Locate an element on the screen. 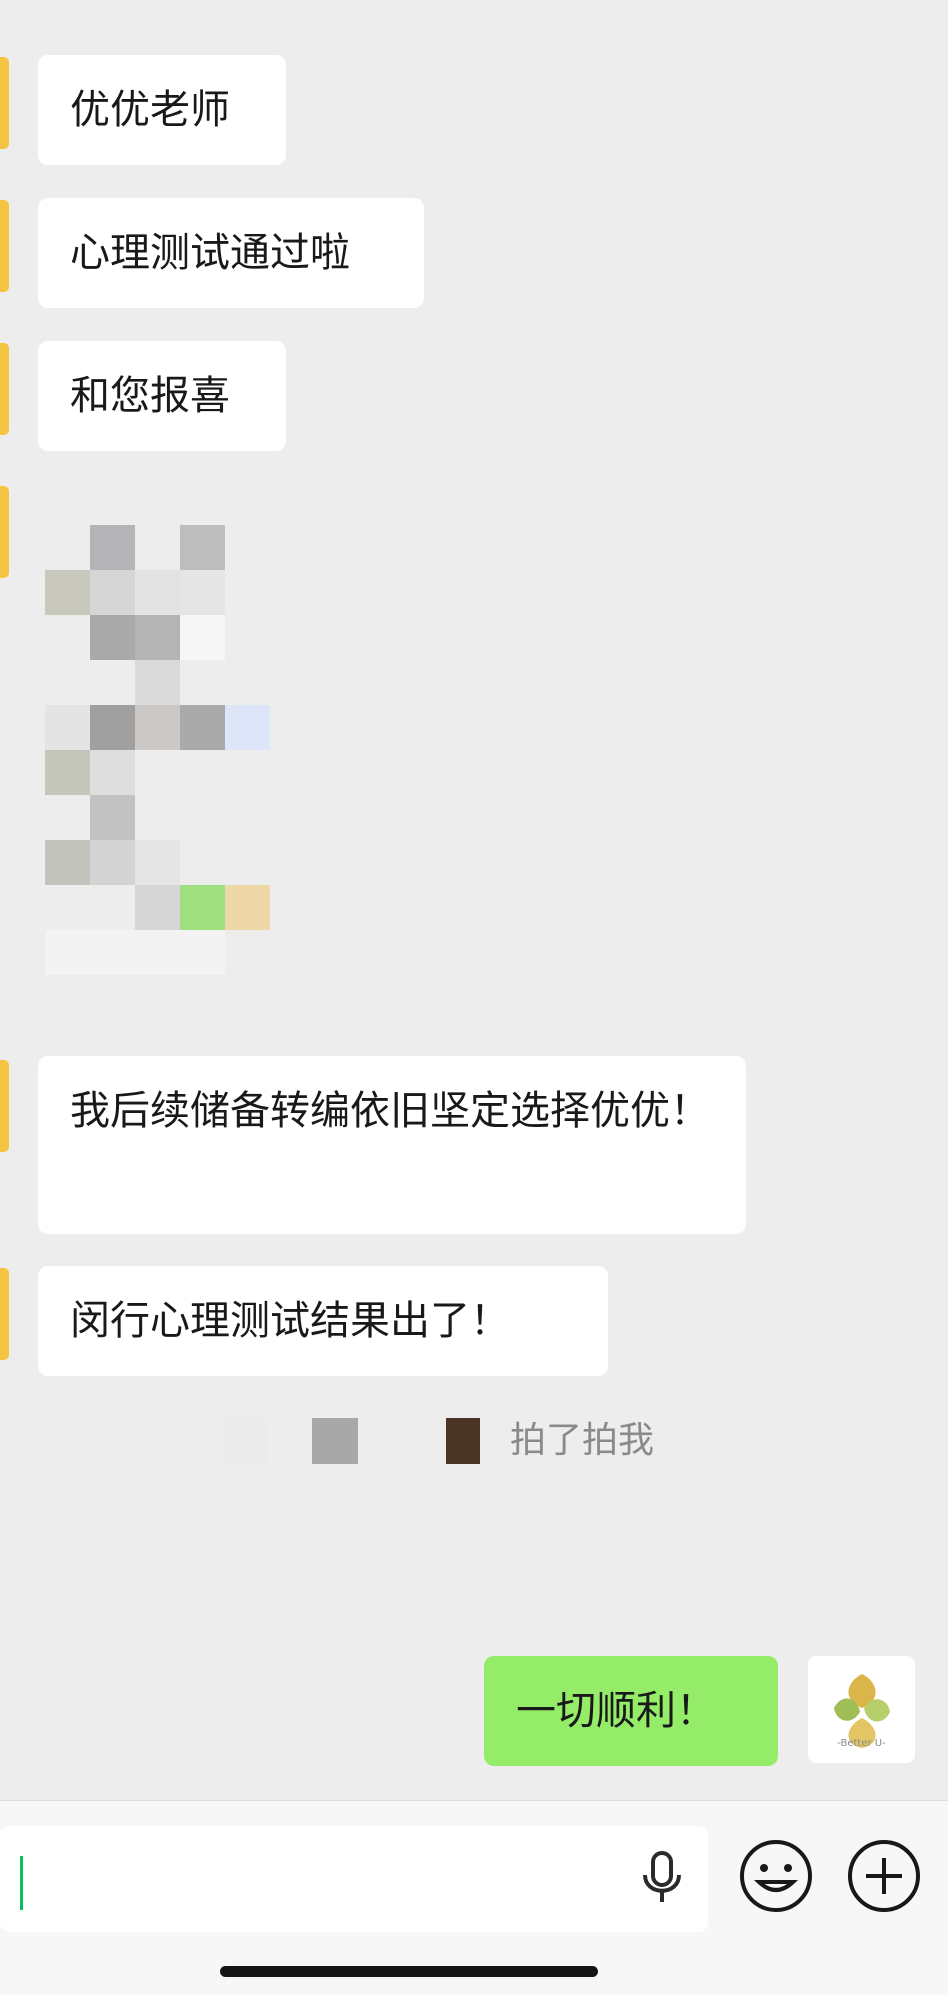  mic-icon is located at coordinates (662, 1878).